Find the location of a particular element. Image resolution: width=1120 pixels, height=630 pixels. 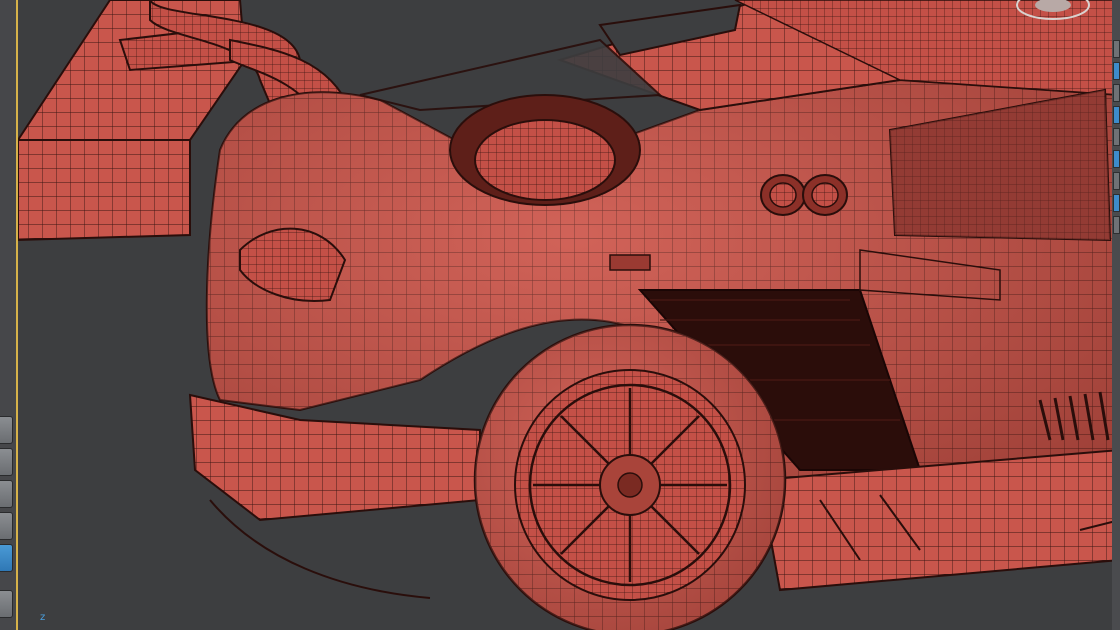

left-toolbar is located at coordinates (9, 315).